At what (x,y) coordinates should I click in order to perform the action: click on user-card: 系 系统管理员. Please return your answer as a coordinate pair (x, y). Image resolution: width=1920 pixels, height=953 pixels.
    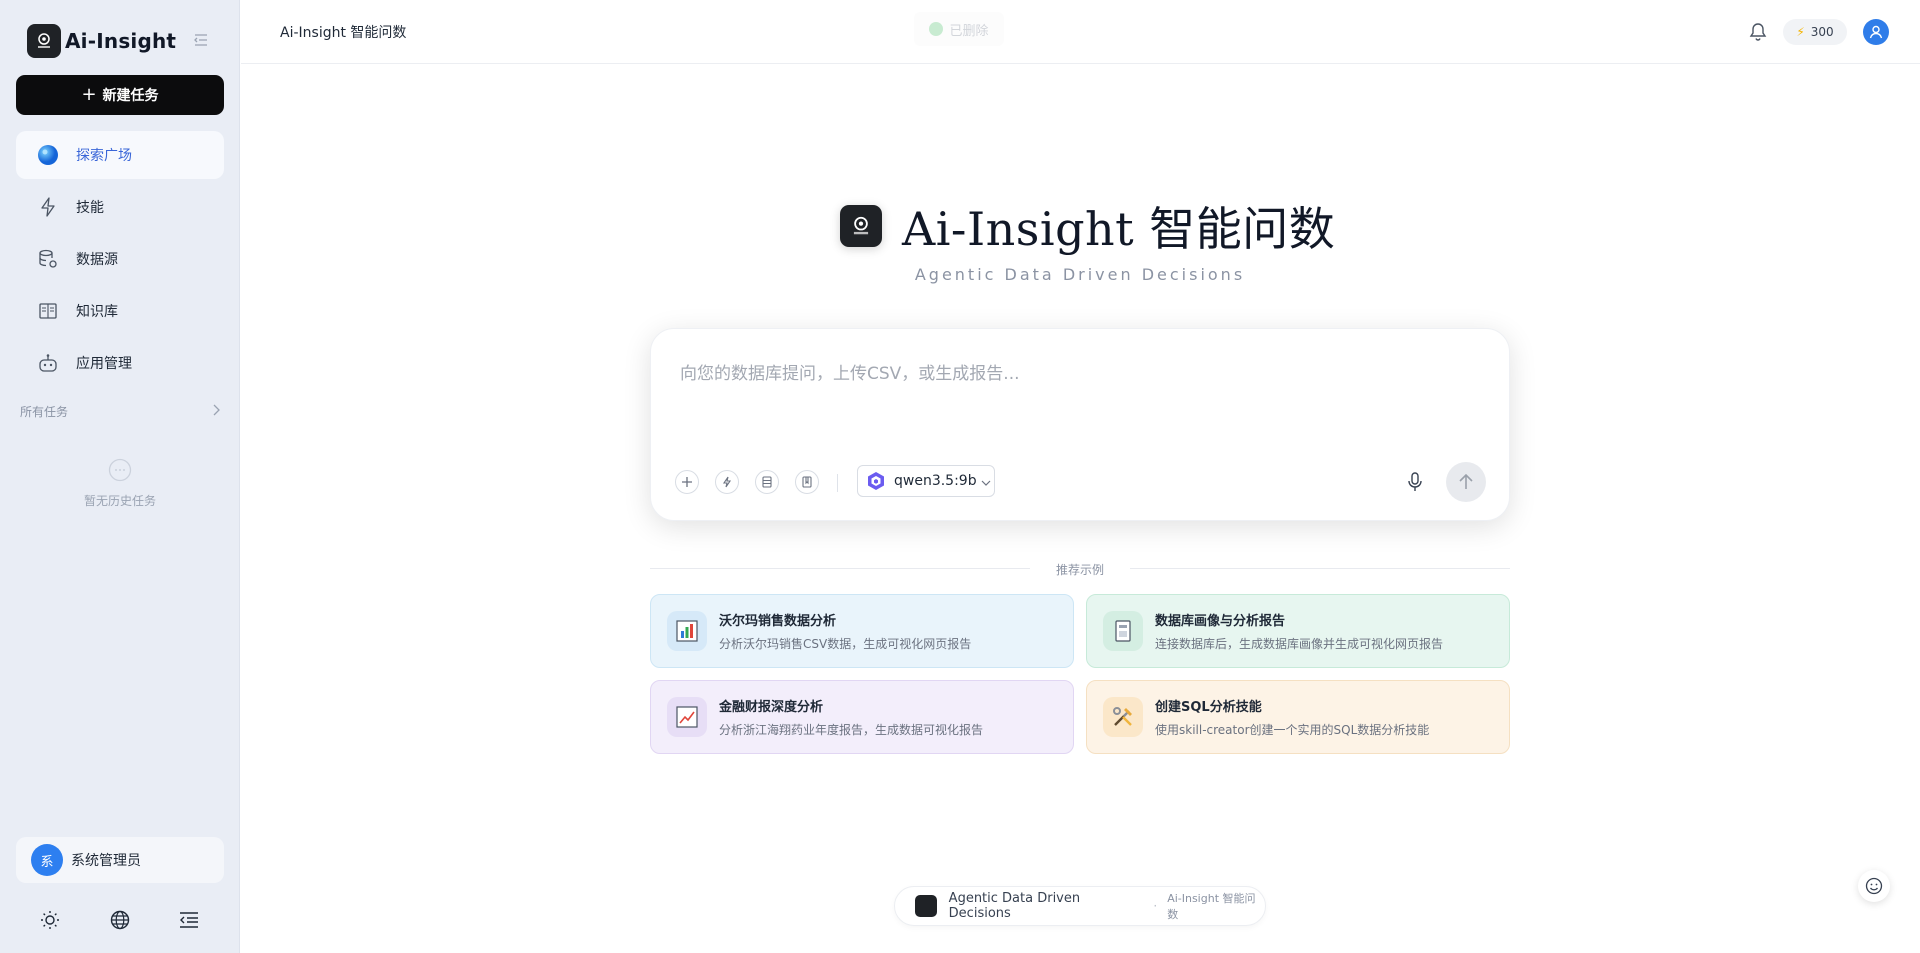
    Looking at the image, I should click on (120, 860).